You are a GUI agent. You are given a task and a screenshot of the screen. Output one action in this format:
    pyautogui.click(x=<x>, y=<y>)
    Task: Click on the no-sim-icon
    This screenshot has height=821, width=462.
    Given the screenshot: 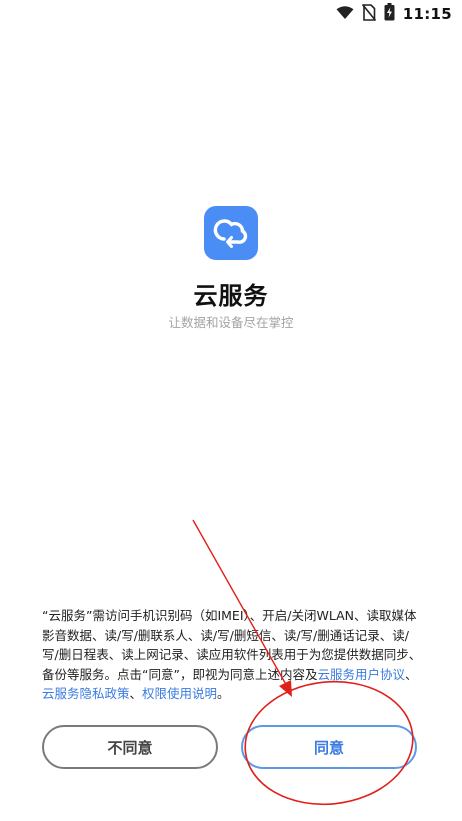 What is the action you would take?
    pyautogui.click(x=368, y=14)
    